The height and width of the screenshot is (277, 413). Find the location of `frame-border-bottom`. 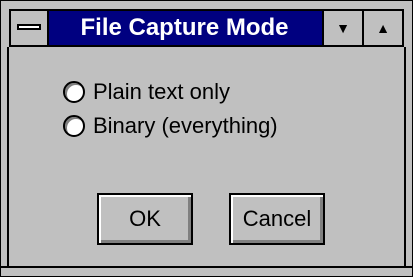

frame-border-bottom is located at coordinates (206, 267).